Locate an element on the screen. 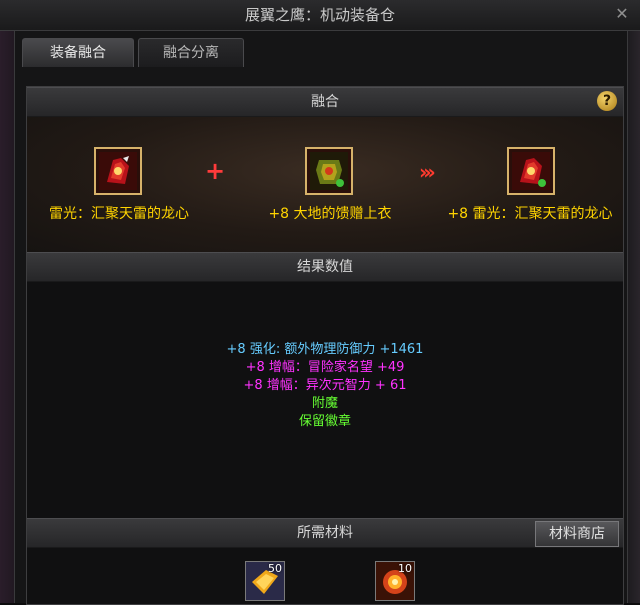 The image size is (640, 605). plus-icon: + is located at coordinates (215, 171).